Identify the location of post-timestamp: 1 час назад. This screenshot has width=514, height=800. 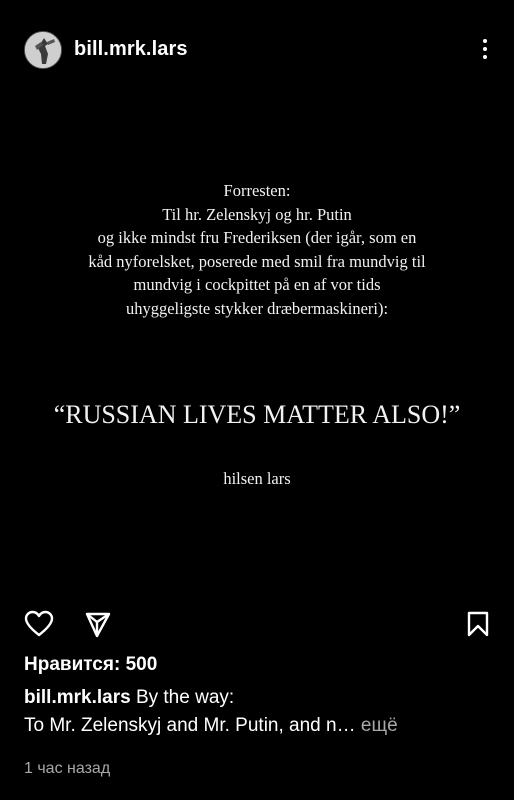
(67, 768).